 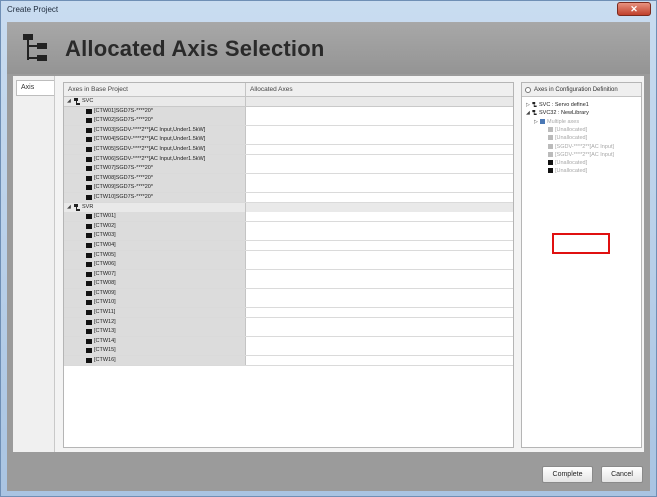 I want to click on table-row: [CTW05]SGDV-****2**[AC Input,Under1.5kW], so click(x=288, y=149).